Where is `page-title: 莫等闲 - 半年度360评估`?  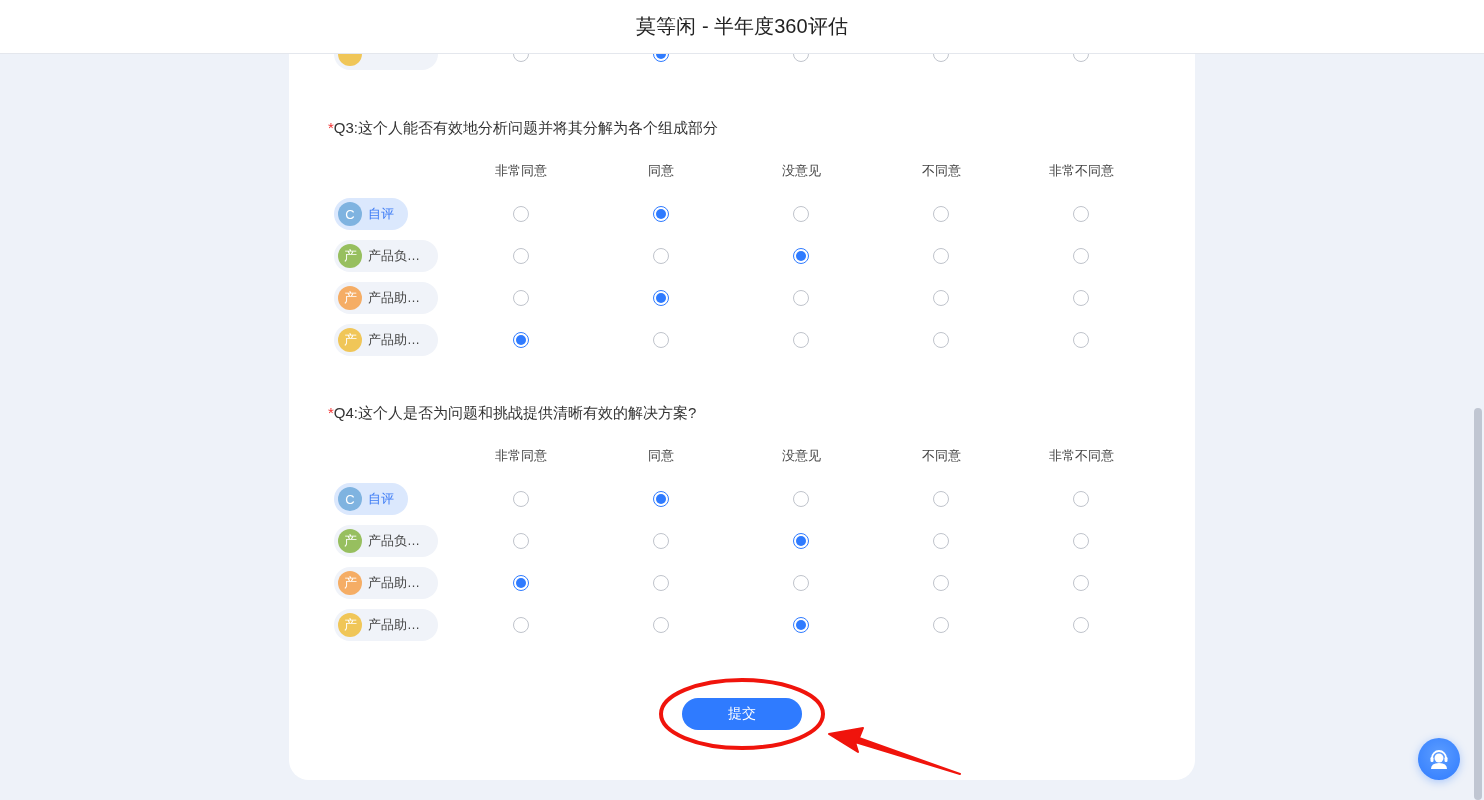
page-title: 莫等闲 - 半年度360评估 is located at coordinates (742, 26).